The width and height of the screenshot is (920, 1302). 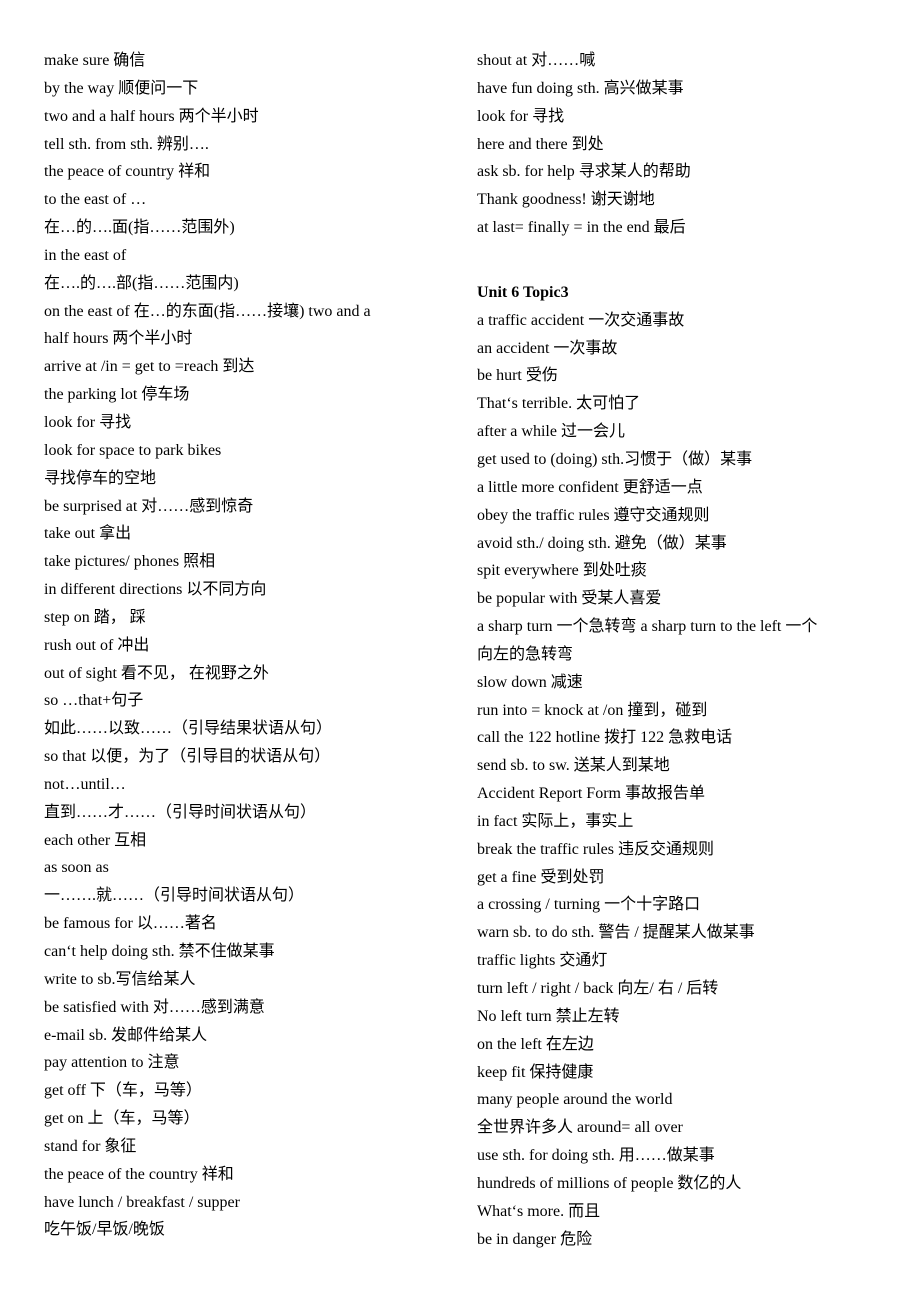 I want to click on vocabulary-line: have lunch / breakfast / supper, so click(x=142, y=1202).